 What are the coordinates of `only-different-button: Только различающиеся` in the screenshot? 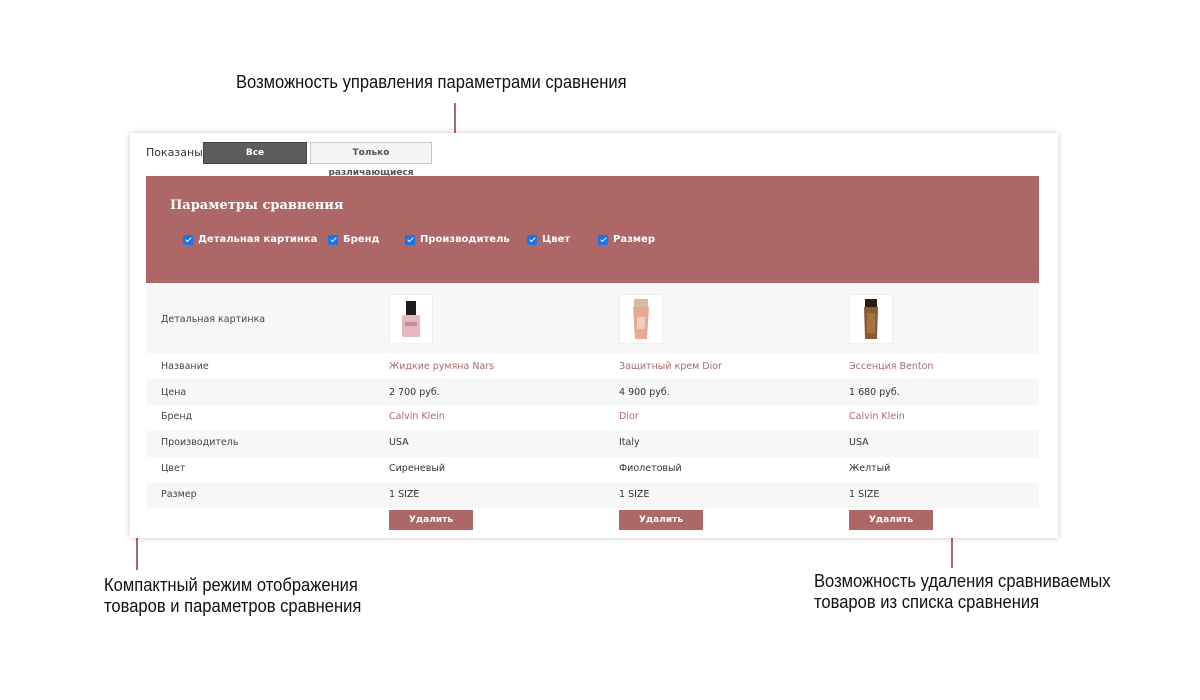 It's located at (371, 160).